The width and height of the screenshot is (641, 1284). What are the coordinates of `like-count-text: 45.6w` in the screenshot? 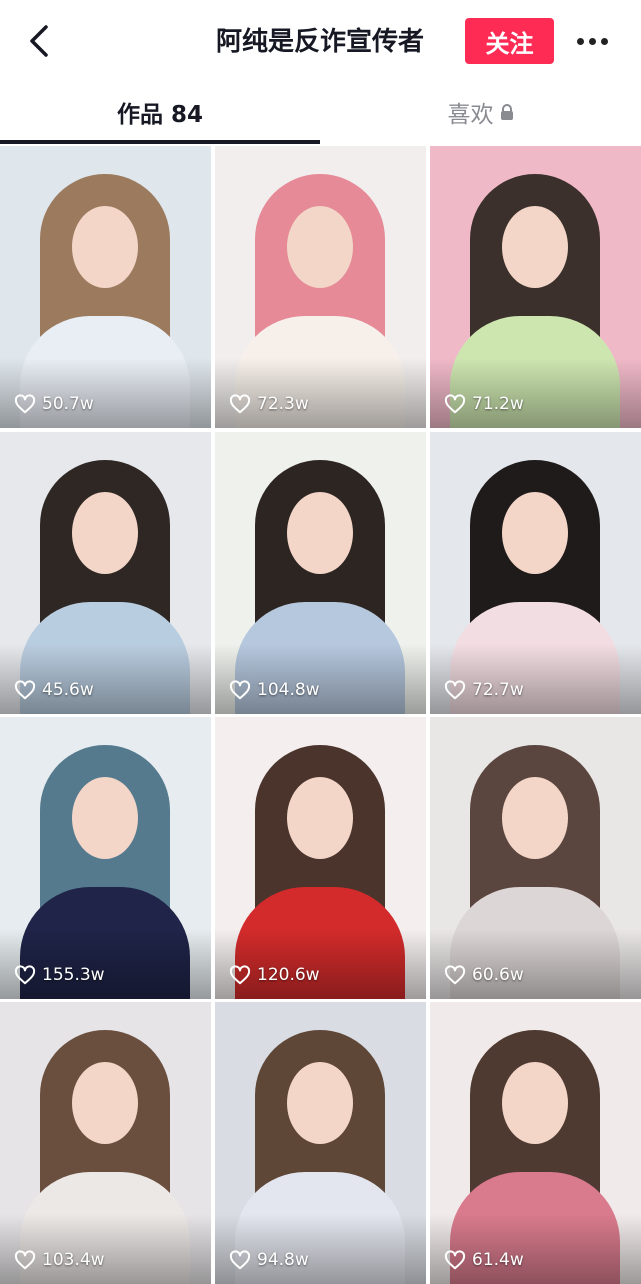 It's located at (68, 690).